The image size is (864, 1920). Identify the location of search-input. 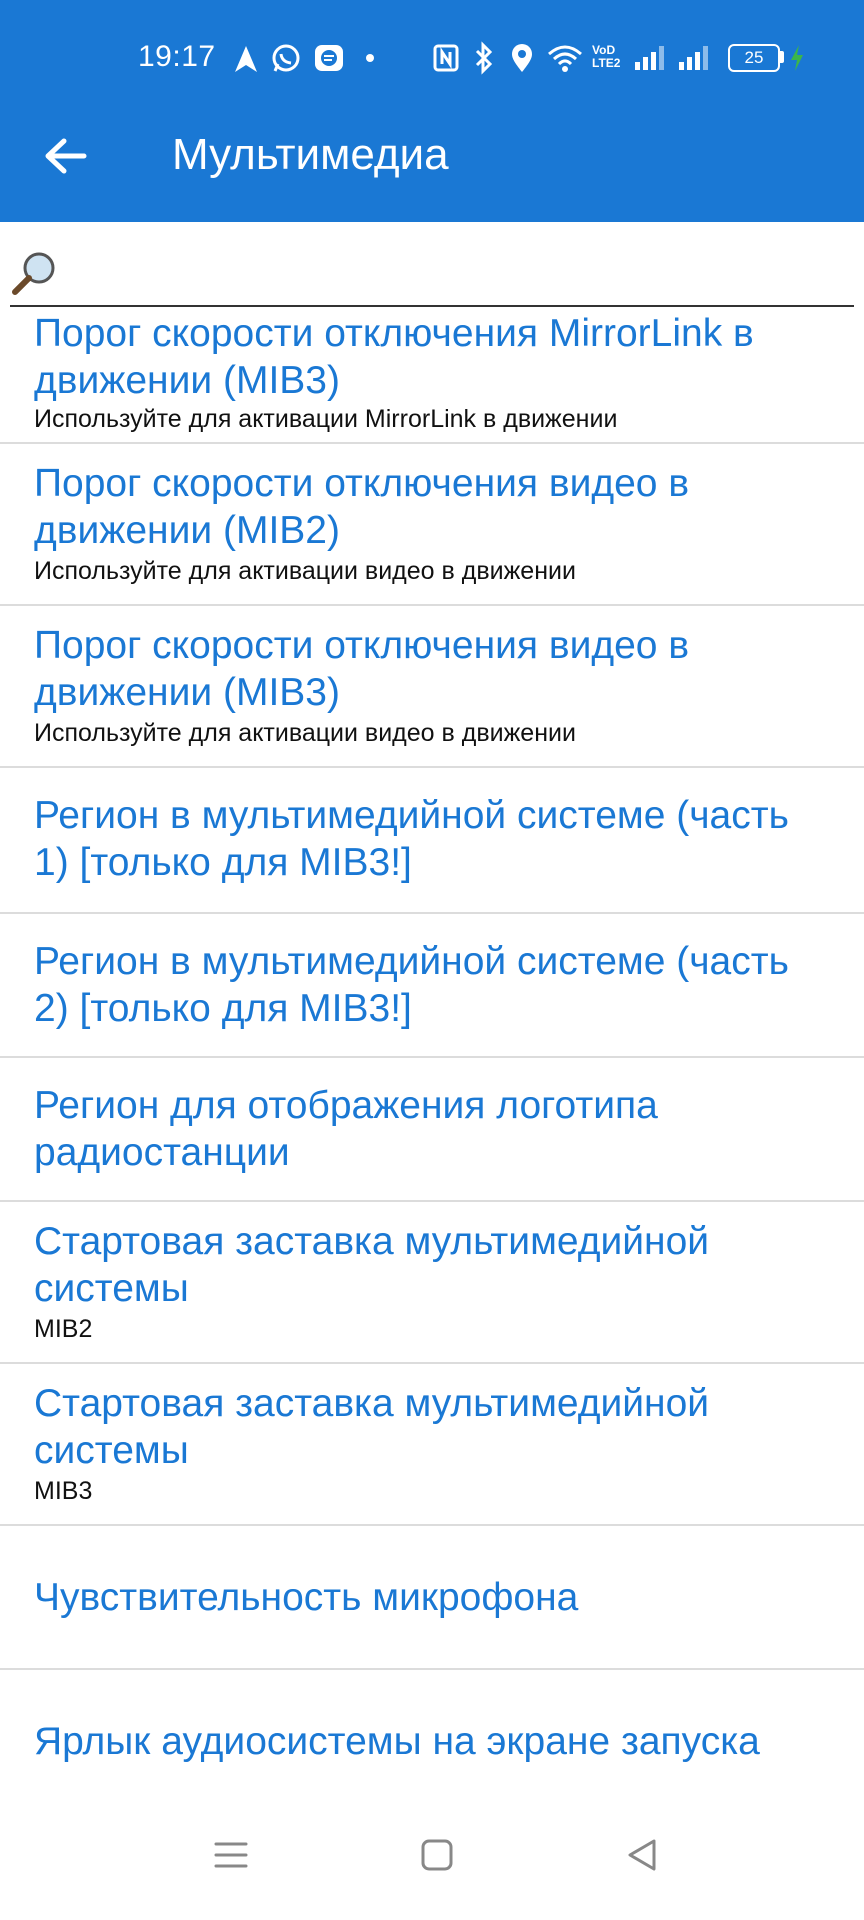
(459, 271).